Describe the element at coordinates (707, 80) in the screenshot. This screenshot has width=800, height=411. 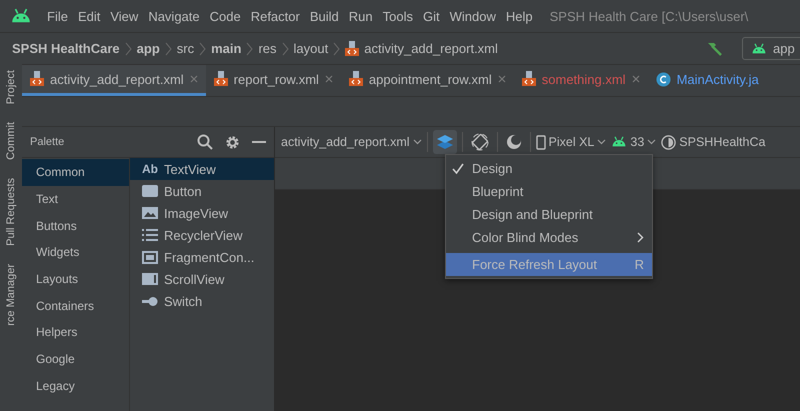
I see `editor-tab: MainActivity.ja` at that location.